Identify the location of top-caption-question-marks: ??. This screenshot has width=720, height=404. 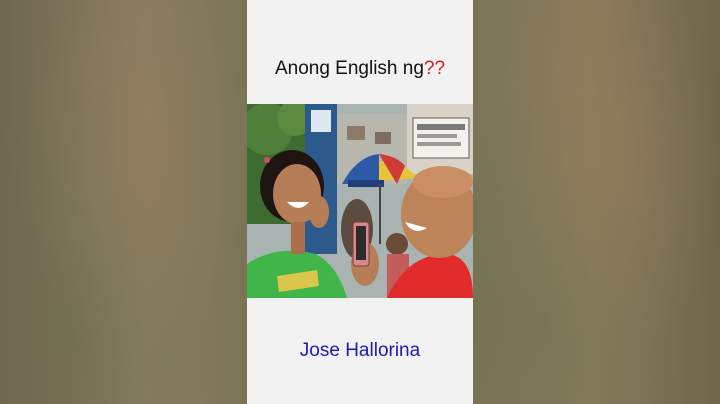
(434, 68).